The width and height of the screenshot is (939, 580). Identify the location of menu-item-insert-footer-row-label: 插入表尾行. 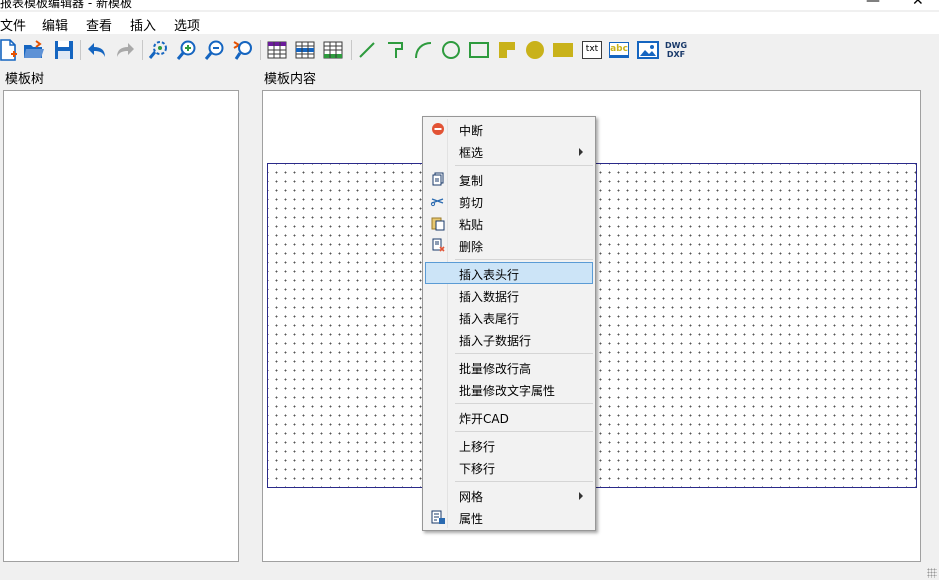
(489, 319).